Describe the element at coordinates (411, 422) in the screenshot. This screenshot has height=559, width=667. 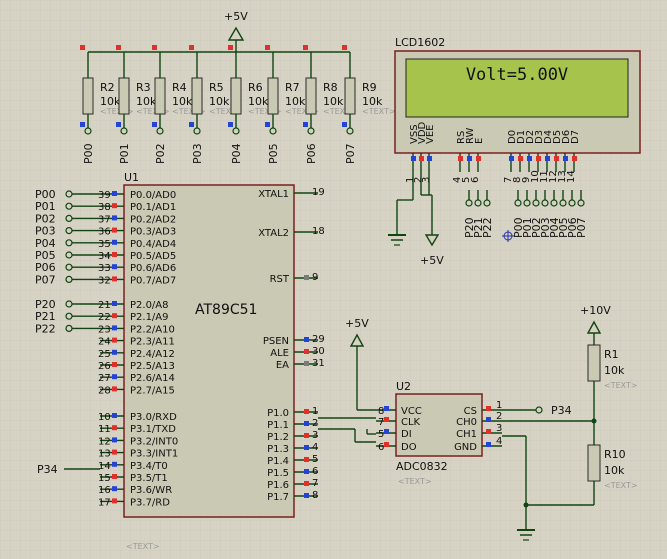
I see `adc-pin-name: CLK` at that location.